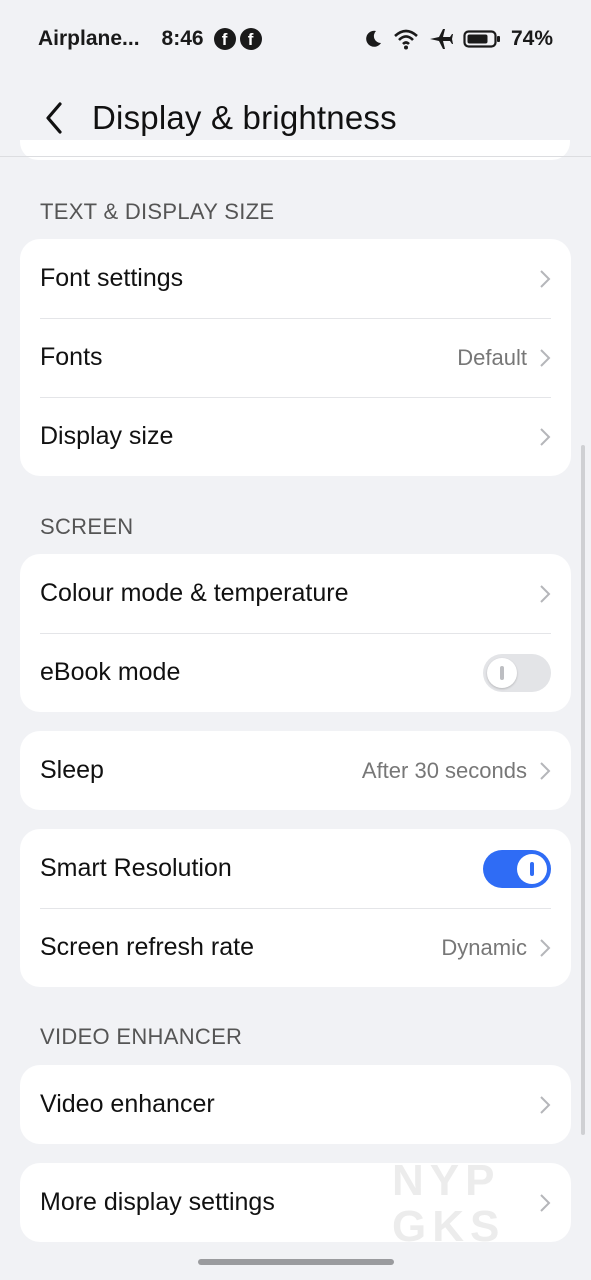  Describe the element at coordinates (147, 947) in the screenshot. I see `row-label: Screen refresh rate` at that location.